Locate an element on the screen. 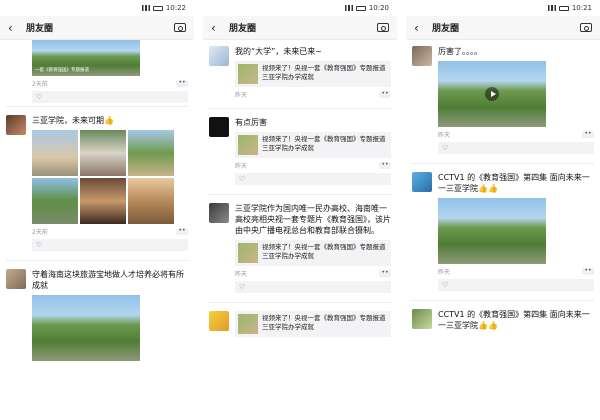  video-thumbnail is located at coordinates (492, 94).